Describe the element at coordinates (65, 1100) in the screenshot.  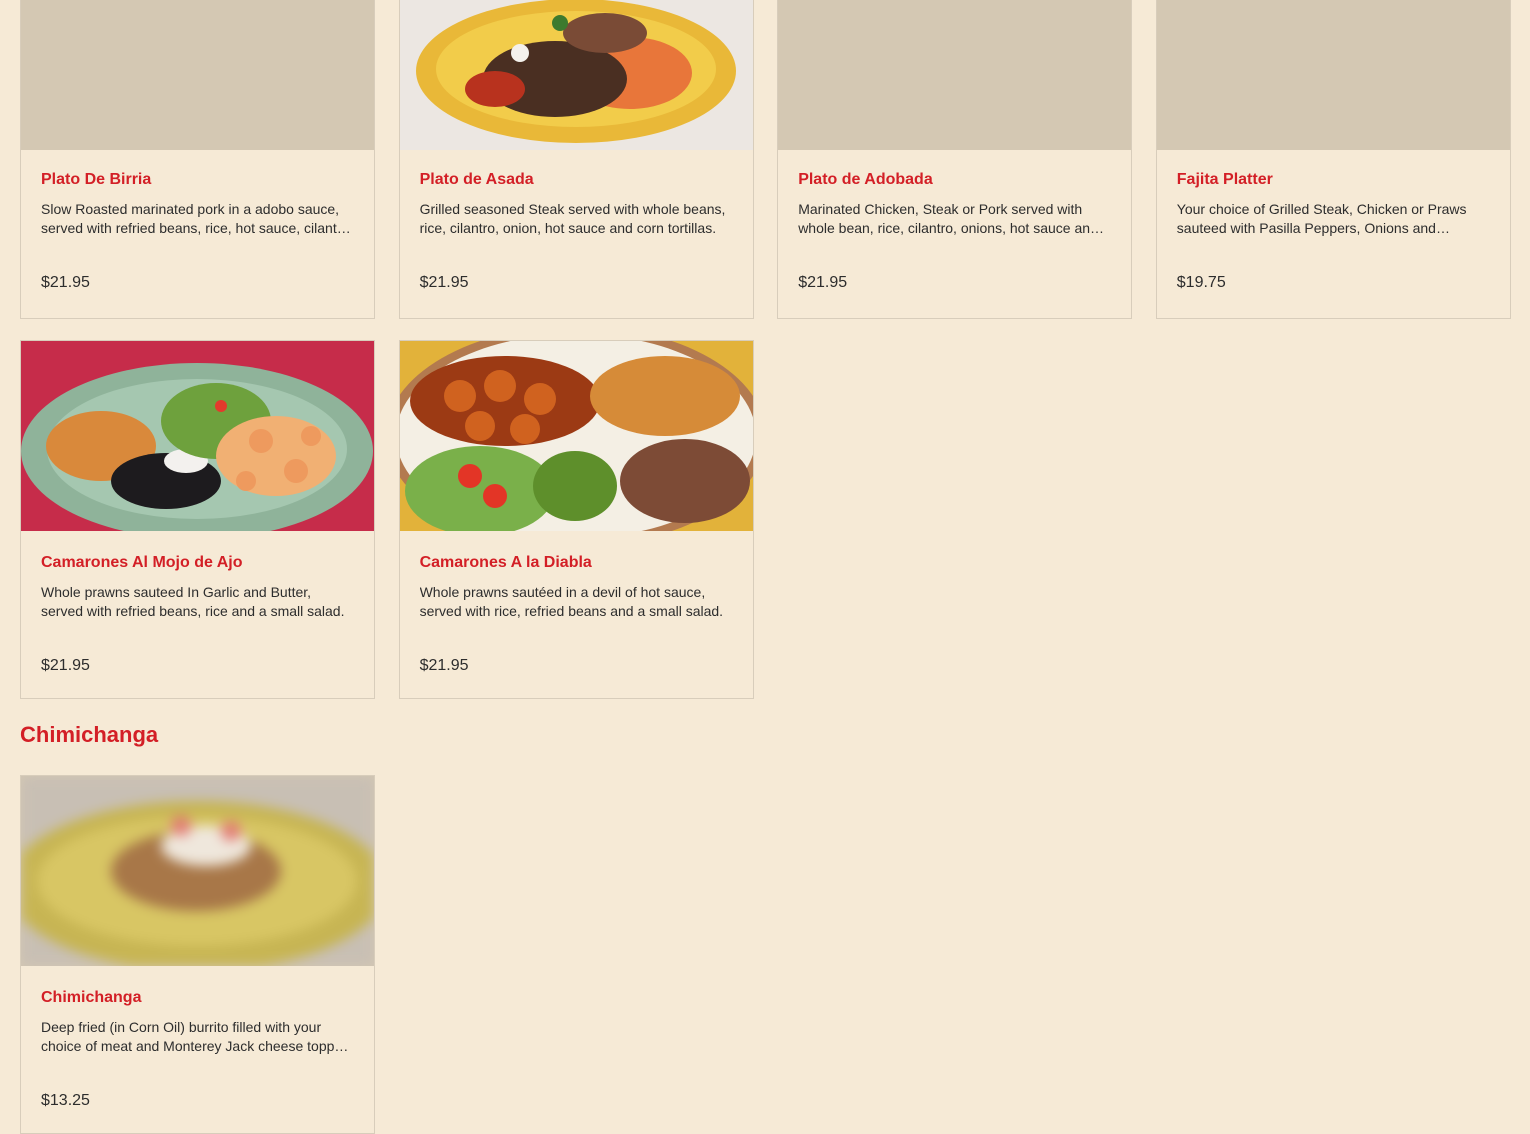
I see `menu-item-price: $13.25` at that location.